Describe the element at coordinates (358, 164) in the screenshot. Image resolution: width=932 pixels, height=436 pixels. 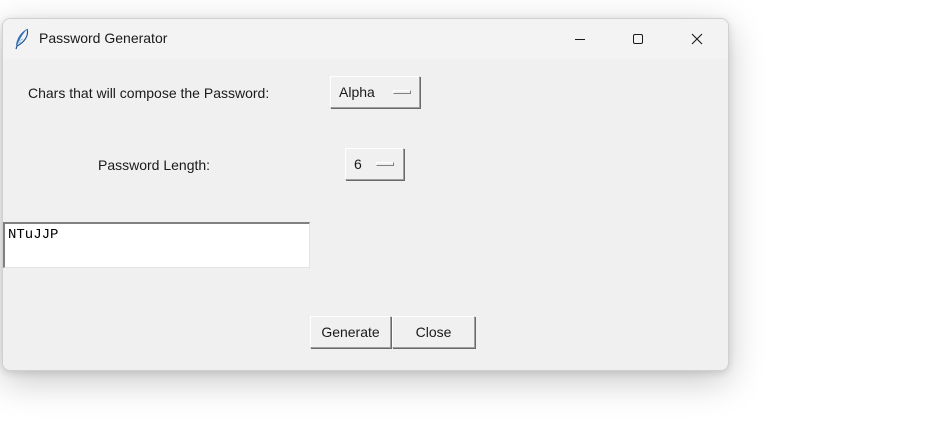
I see `length-dropdown-value: 6` at that location.